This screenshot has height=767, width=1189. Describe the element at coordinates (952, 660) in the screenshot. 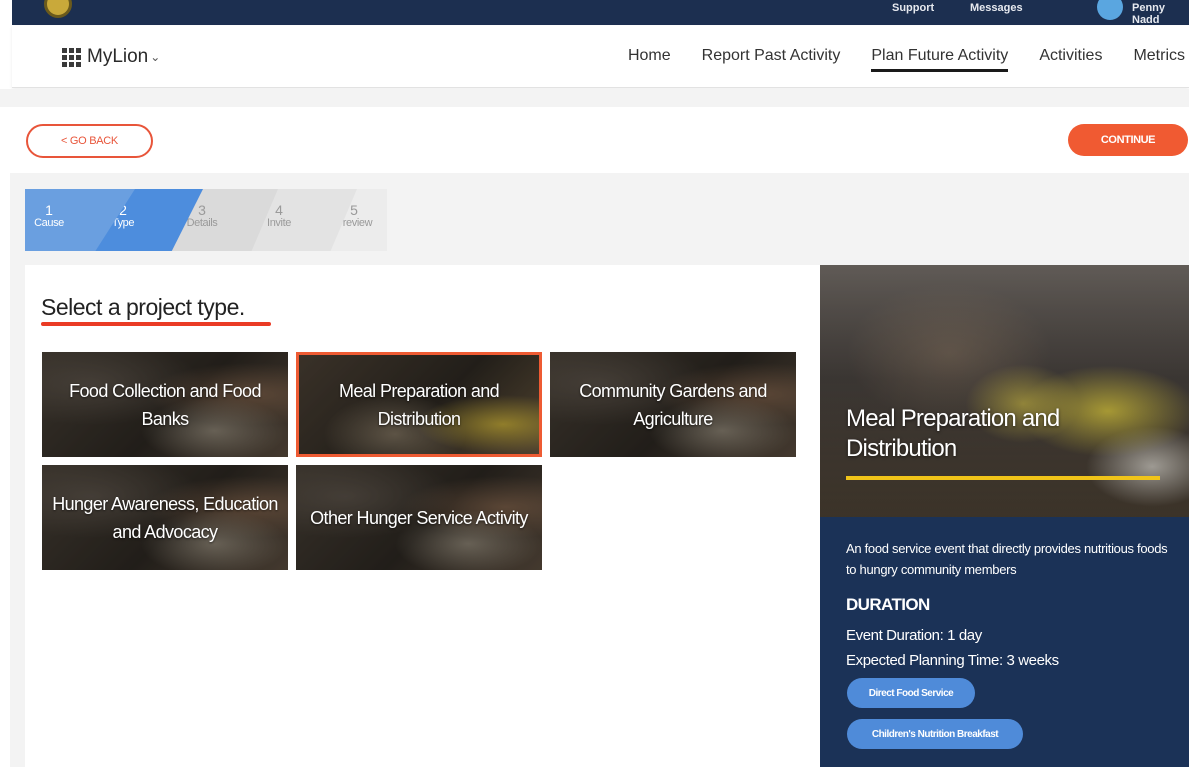

I see `planning-time: Expected Planning Time: 3 weeks` at that location.